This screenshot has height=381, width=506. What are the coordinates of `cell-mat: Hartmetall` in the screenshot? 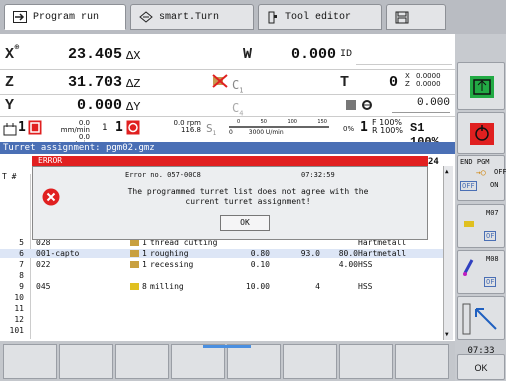 It's located at (382, 253).